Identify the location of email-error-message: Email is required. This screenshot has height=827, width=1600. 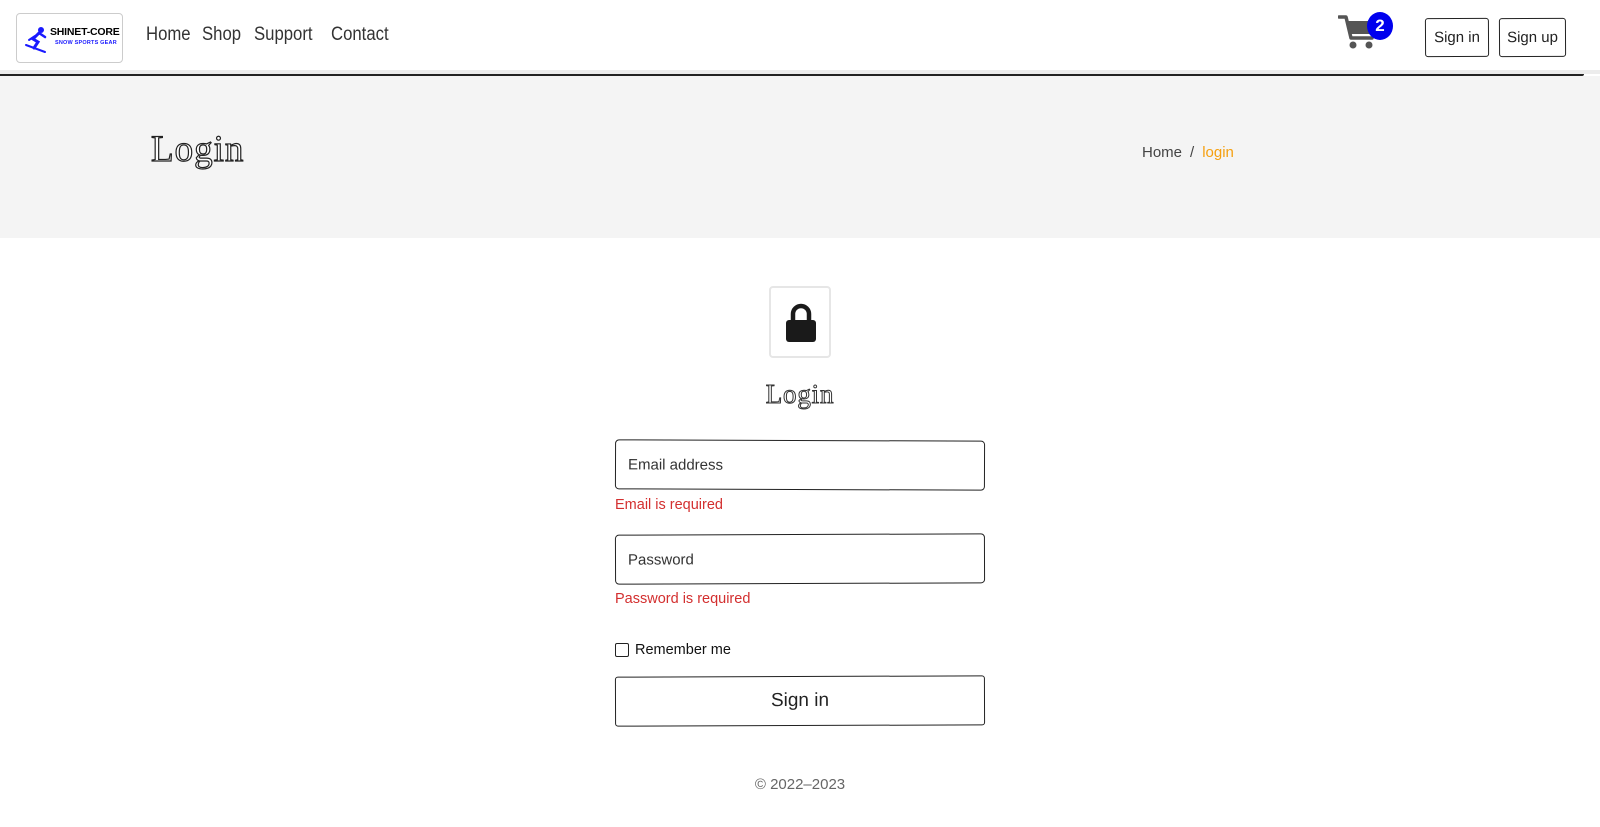
(669, 505).